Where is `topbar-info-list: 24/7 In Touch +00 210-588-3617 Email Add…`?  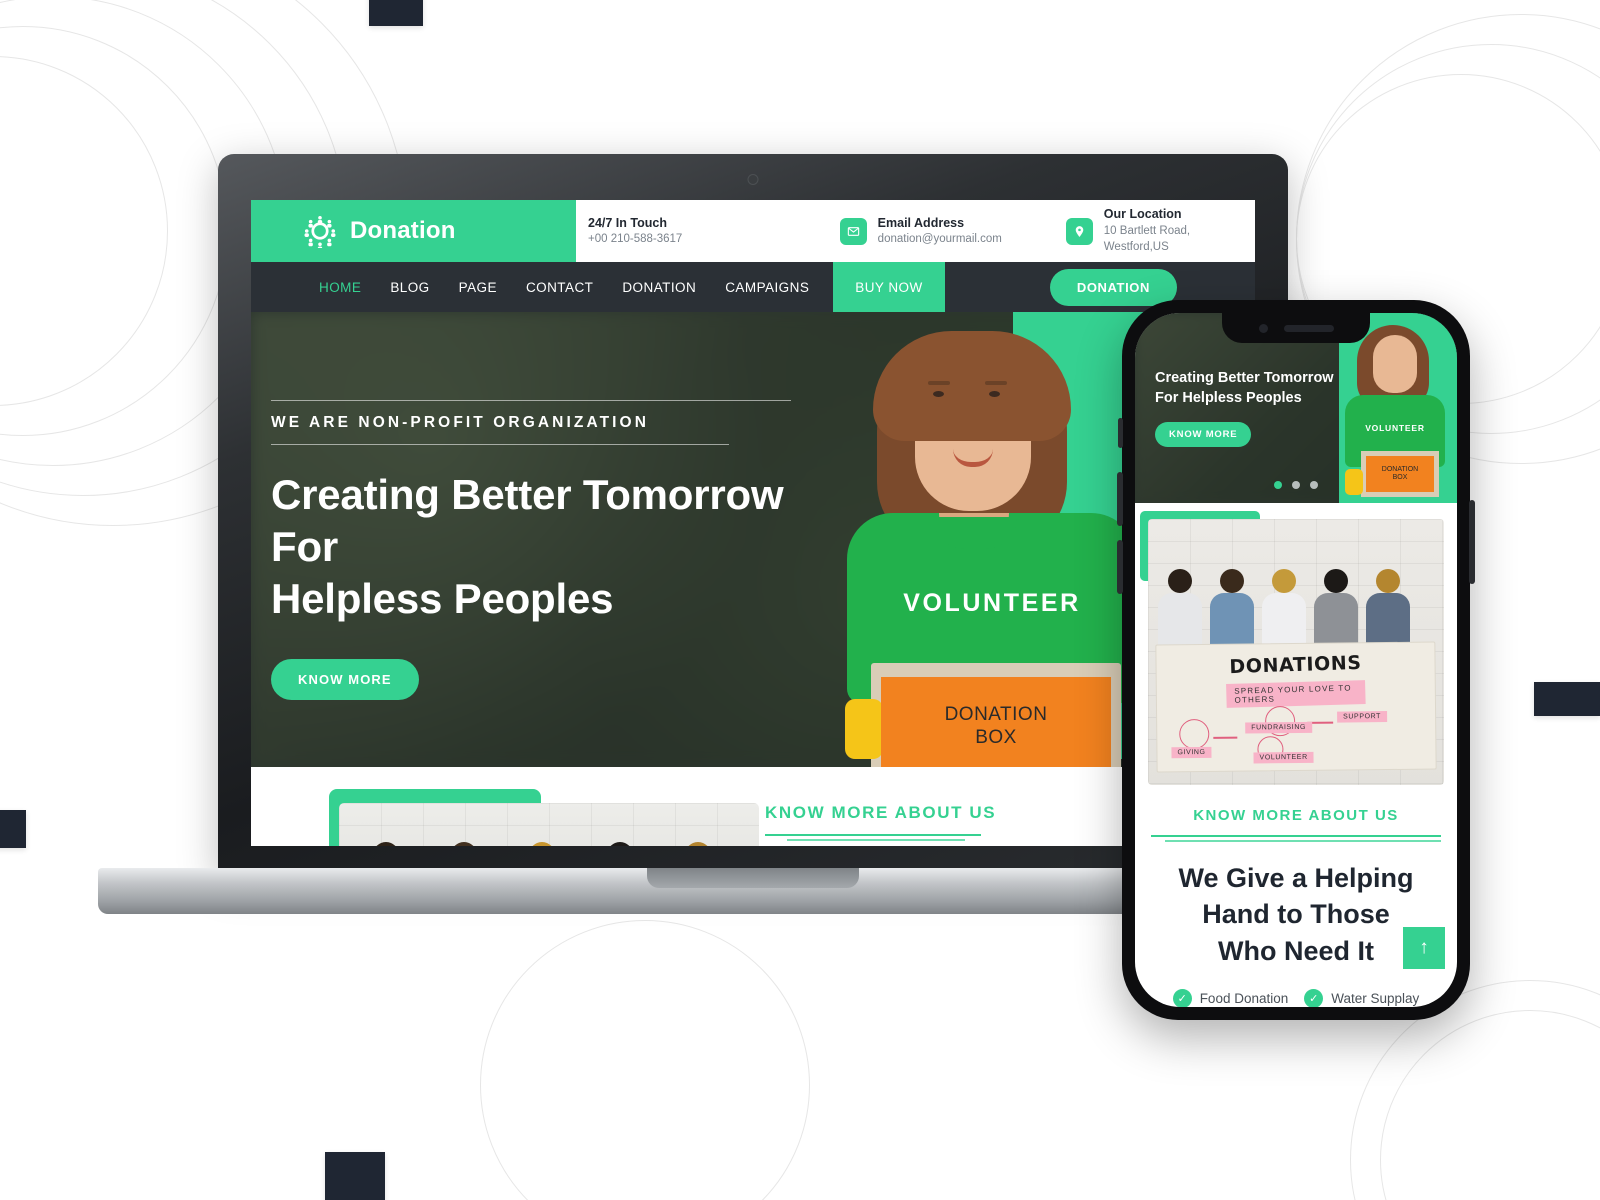 topbar-info-list: 24/7 In Touch +00 210-588-3617 Email Add… is located at coordinates (915, 231).